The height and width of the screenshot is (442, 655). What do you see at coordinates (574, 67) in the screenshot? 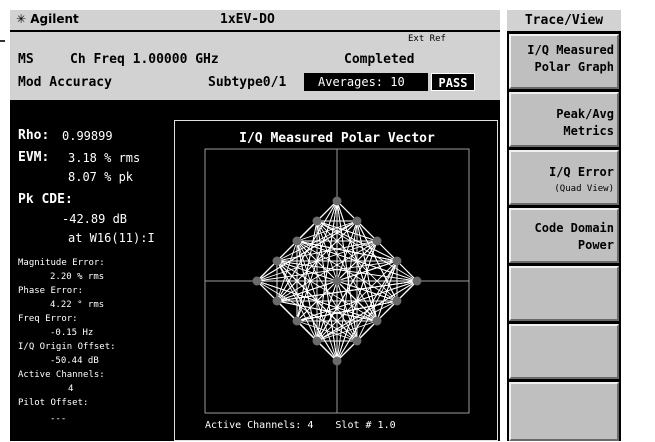
I see `softkey-label: Polar Graph` at bounding box center [574, 67].